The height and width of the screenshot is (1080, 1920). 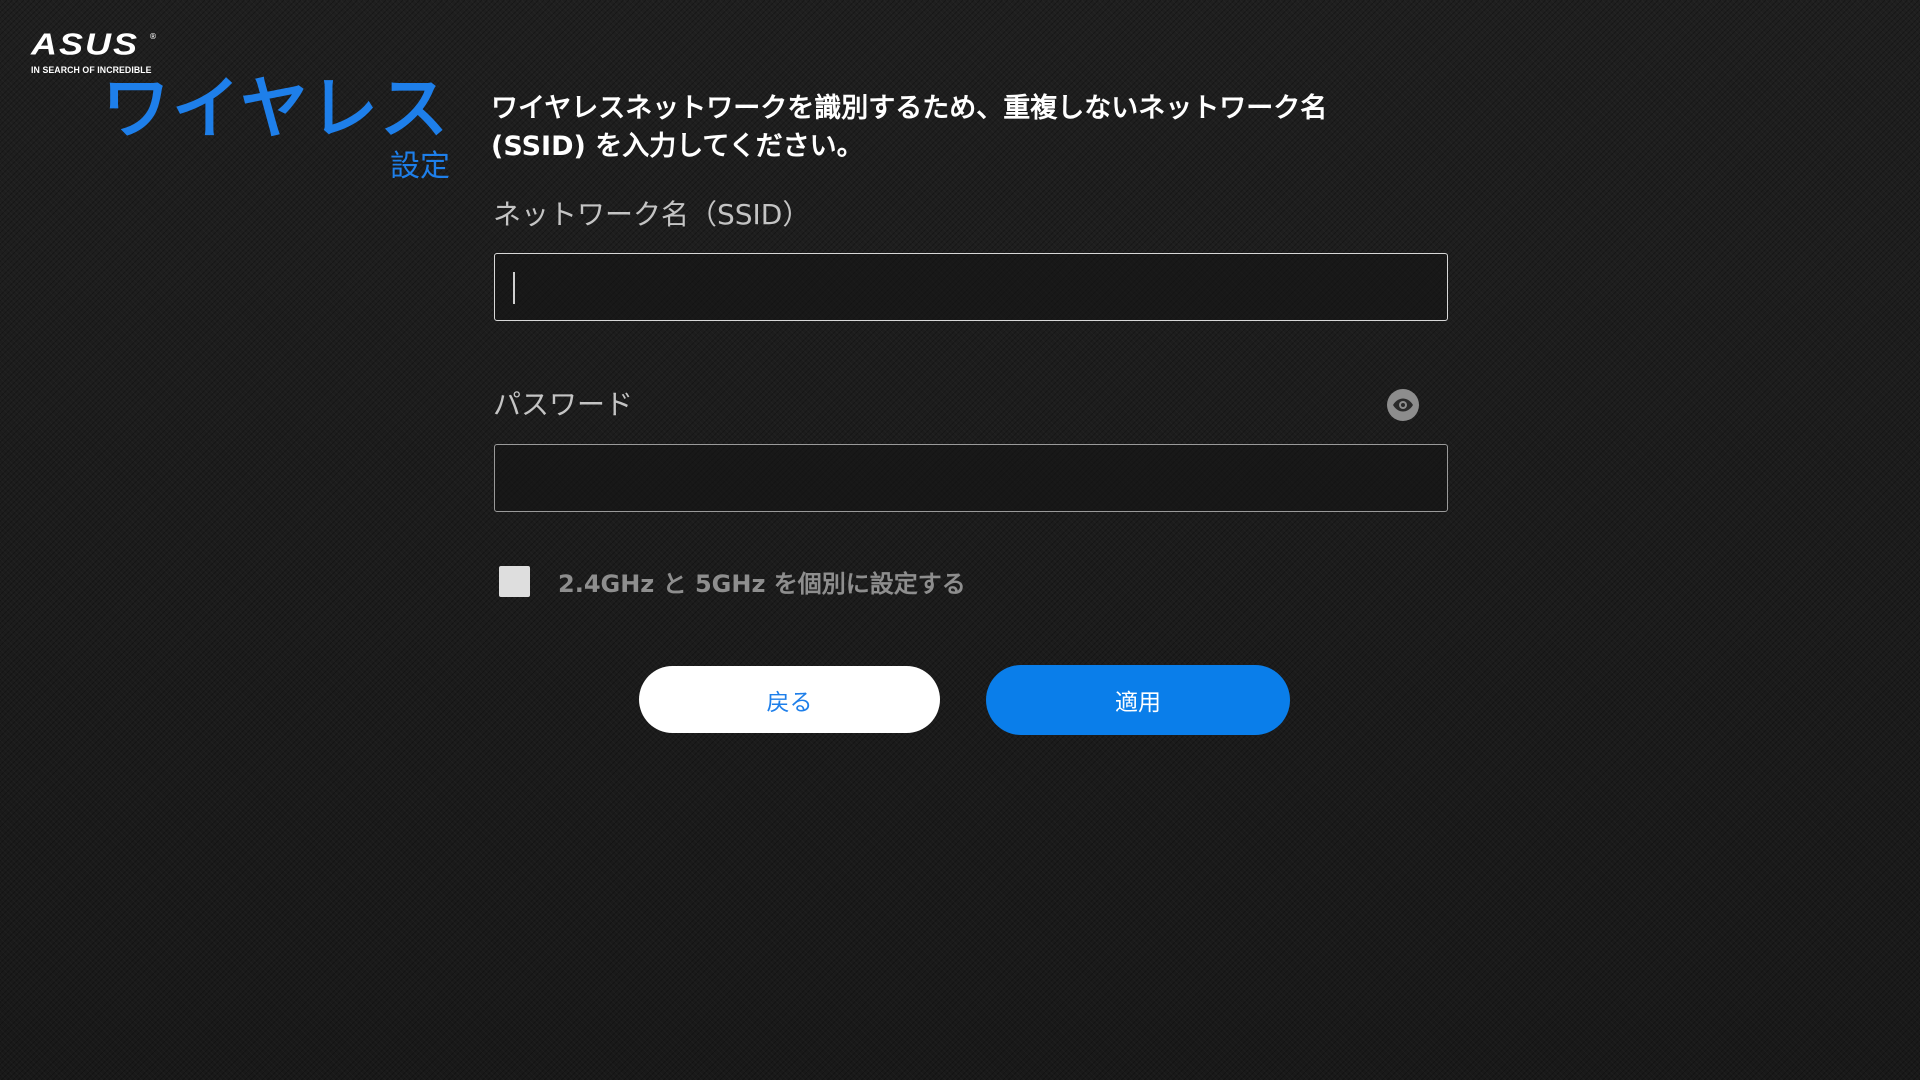 What do you see at coordinates (789, 699) in the screenshot?
I see `back-button: 戻る` at bounding box center [789, 699].